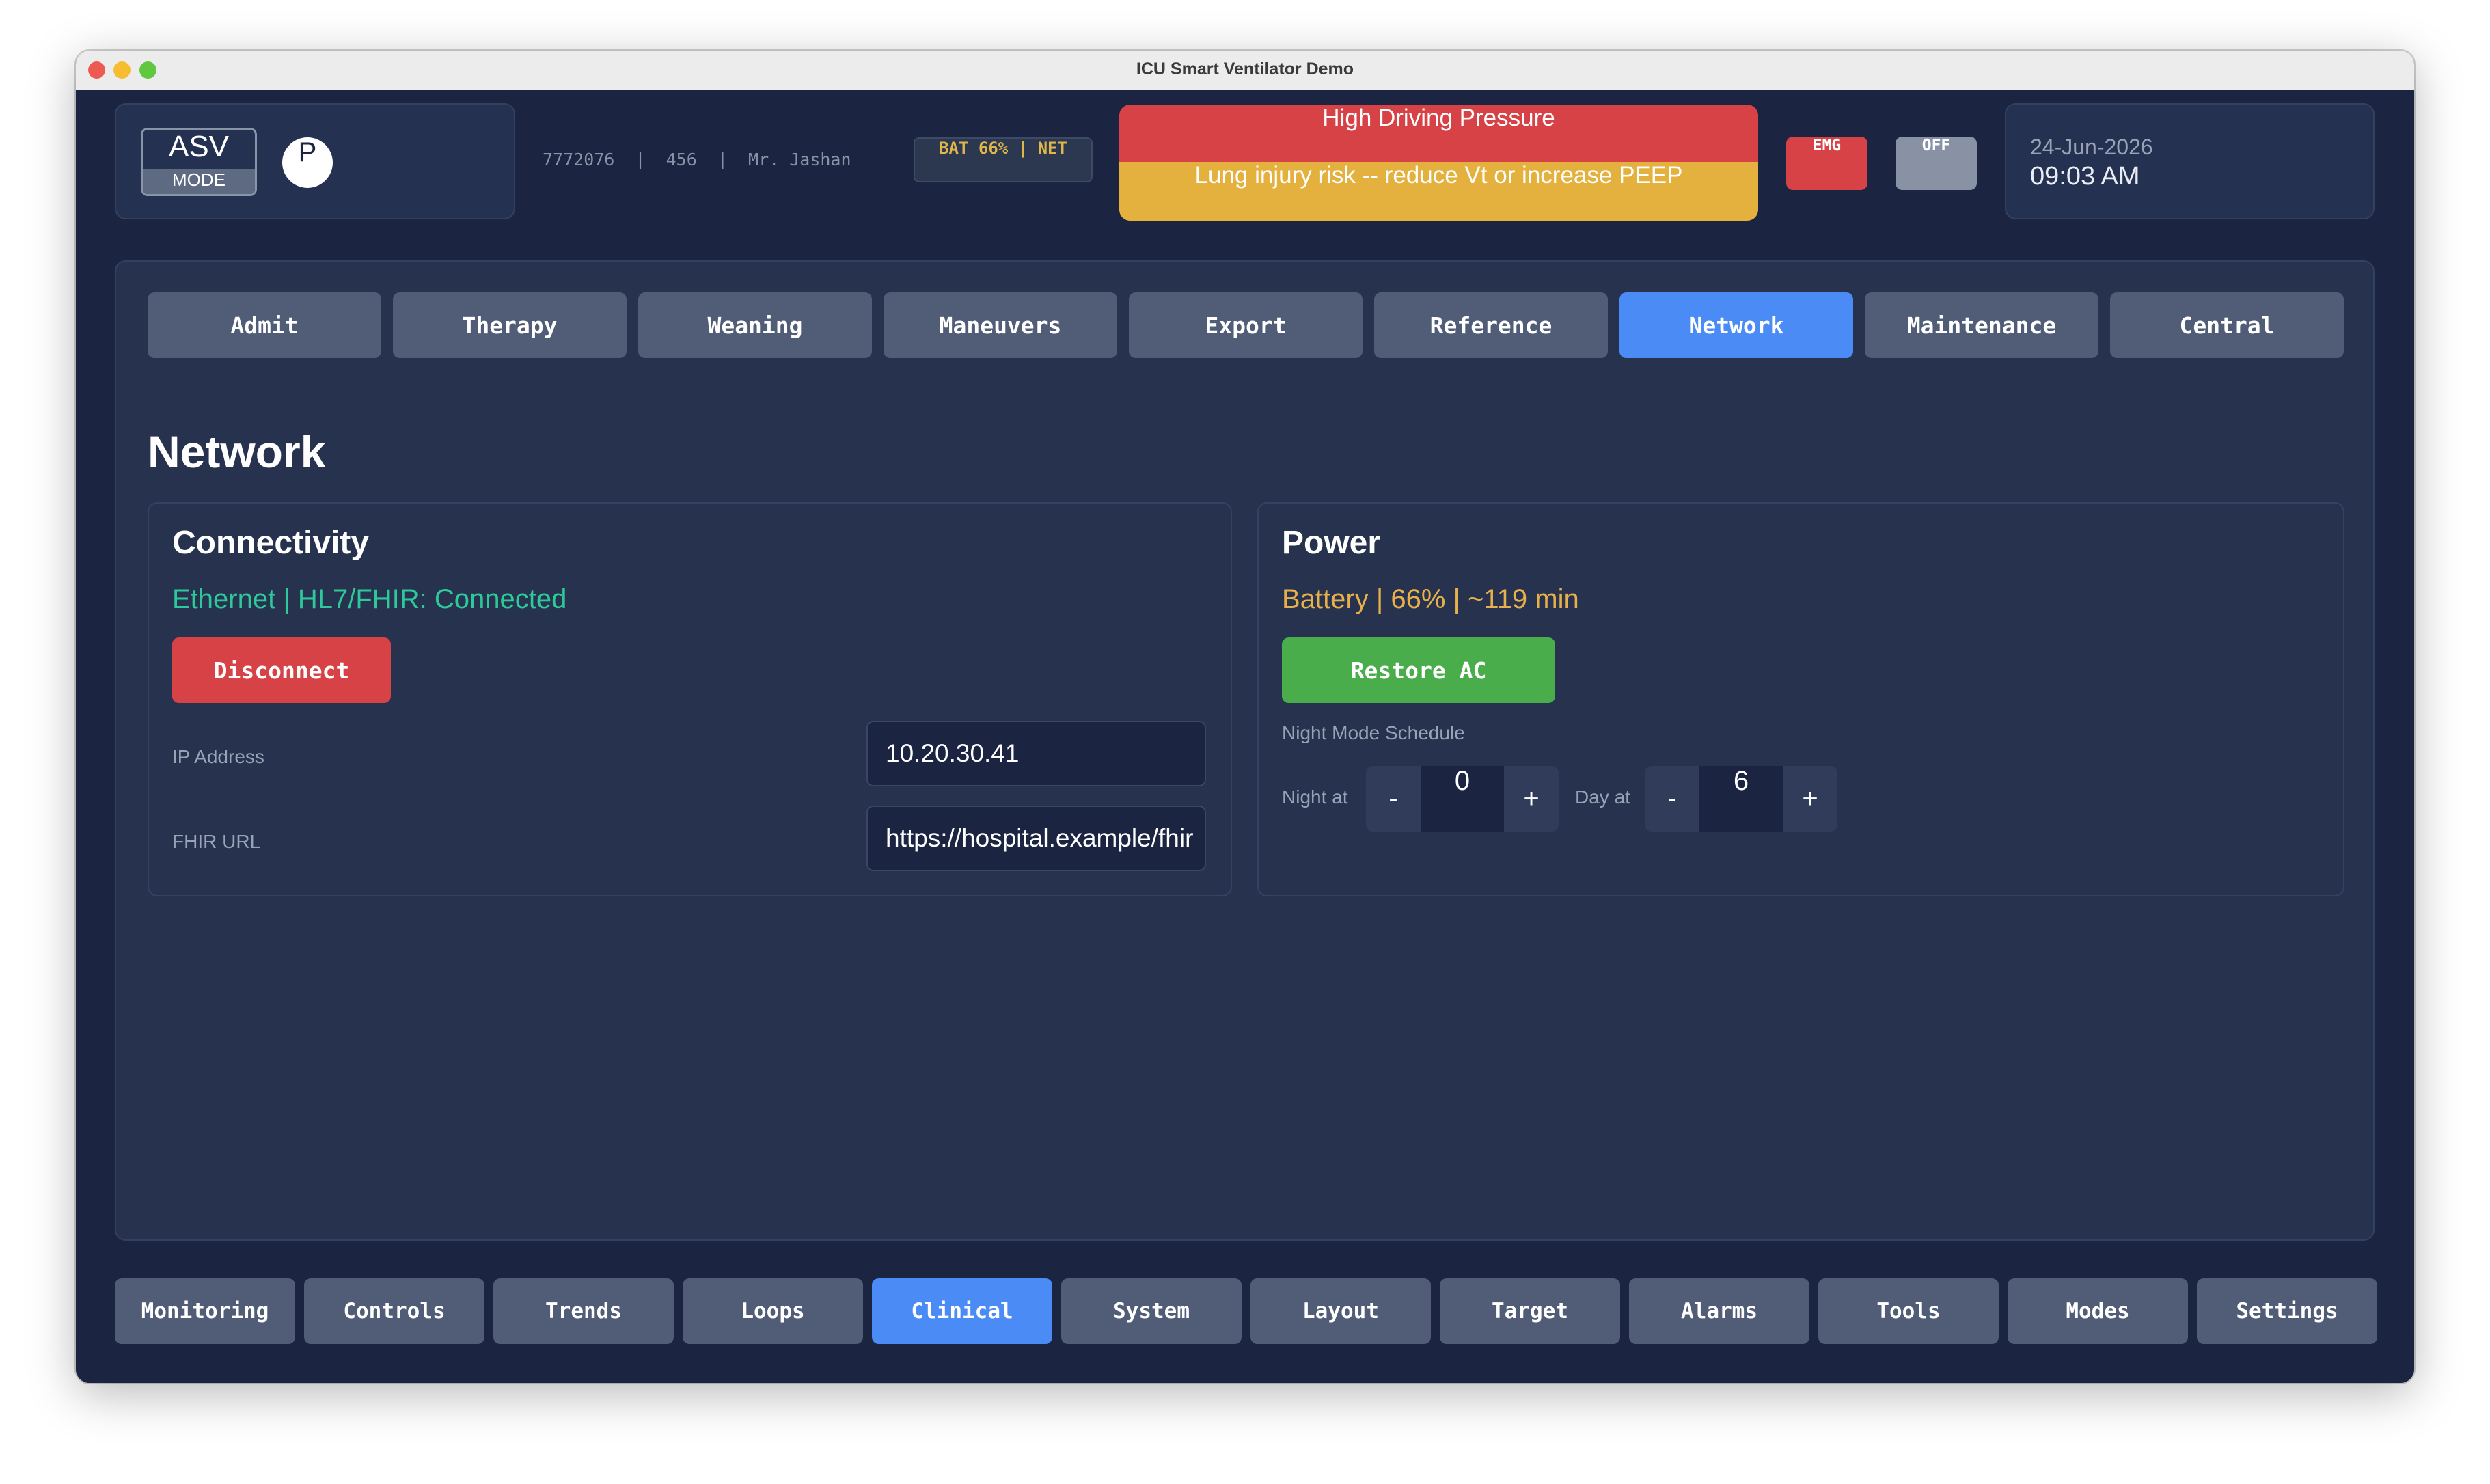 Image resolution: width=2490 pixels, height=1484 pixels. What do you see at coordinates (1530, 1311) in the screenshot?
I see `nav-target: Target` at bounding box center [1530, 1311].